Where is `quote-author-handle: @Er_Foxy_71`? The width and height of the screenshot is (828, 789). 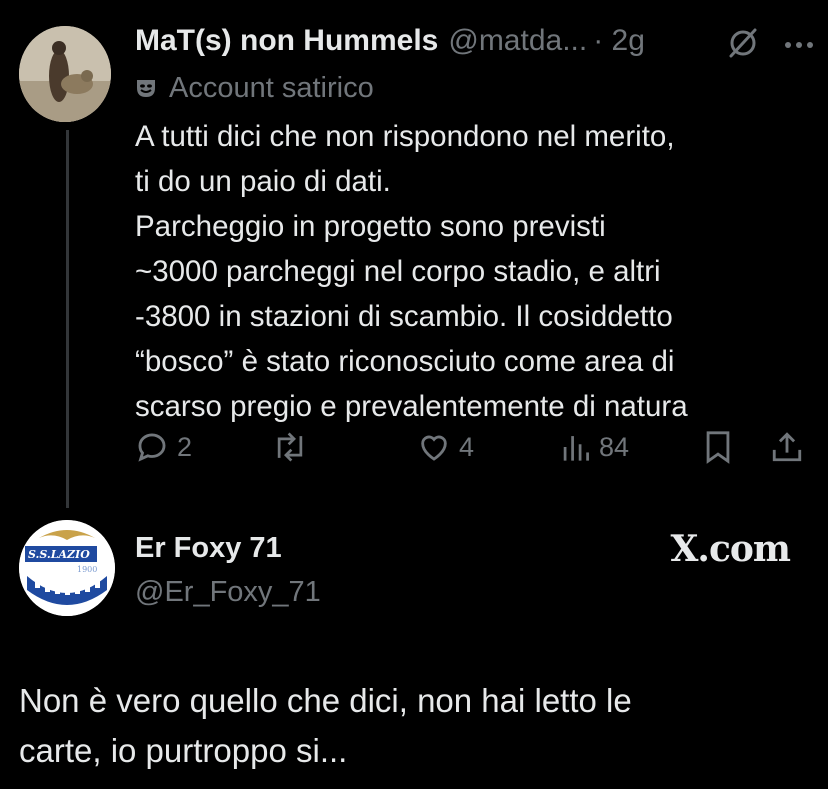 quote-author-handle: @Er_Foxy_71 is located at coordinates (228, 592).